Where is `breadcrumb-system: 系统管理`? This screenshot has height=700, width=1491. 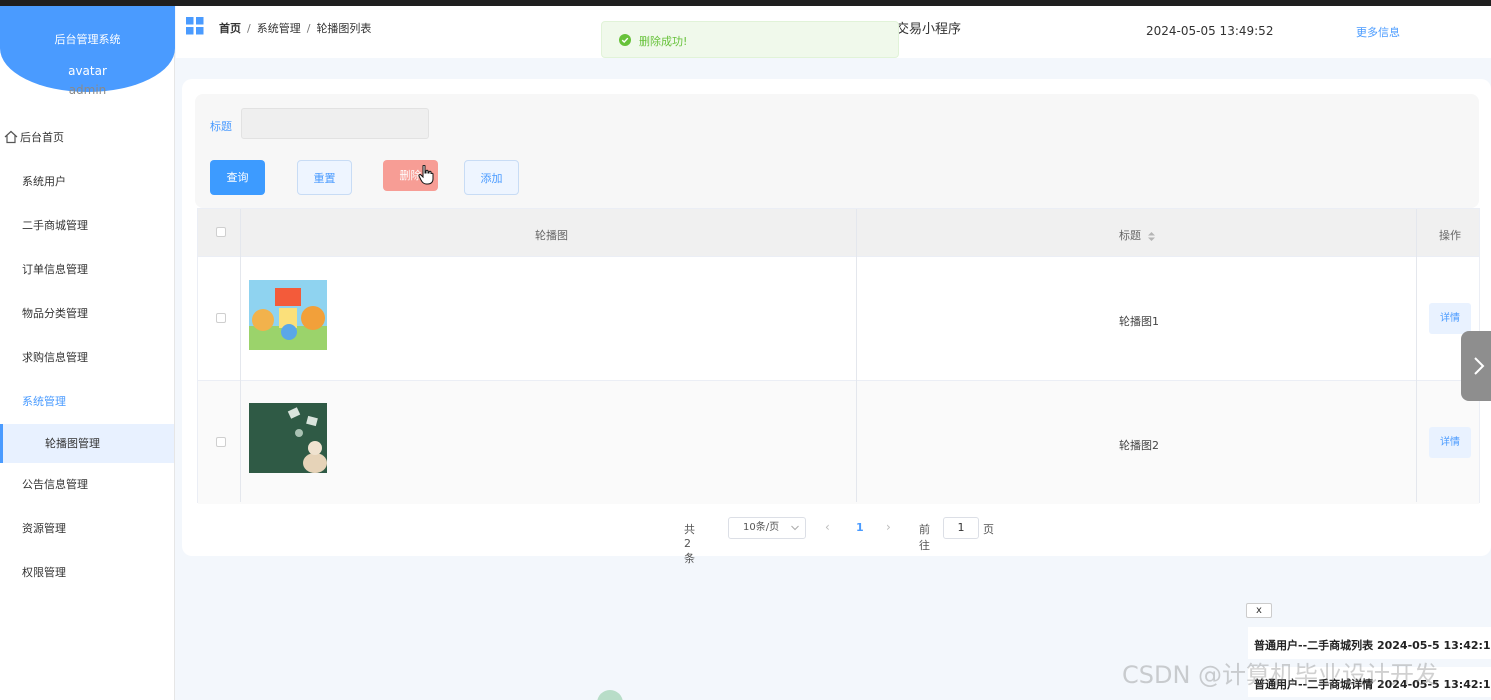
breadcrumb-system: 系统管理 is located at coordinates (279, 28).